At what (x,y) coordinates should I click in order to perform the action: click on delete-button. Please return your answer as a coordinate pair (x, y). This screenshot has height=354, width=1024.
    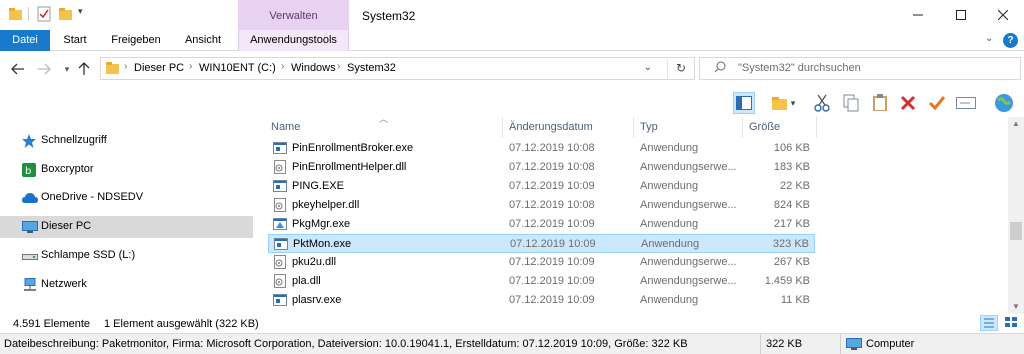
    Looking at the image, I should click on (908, 103).